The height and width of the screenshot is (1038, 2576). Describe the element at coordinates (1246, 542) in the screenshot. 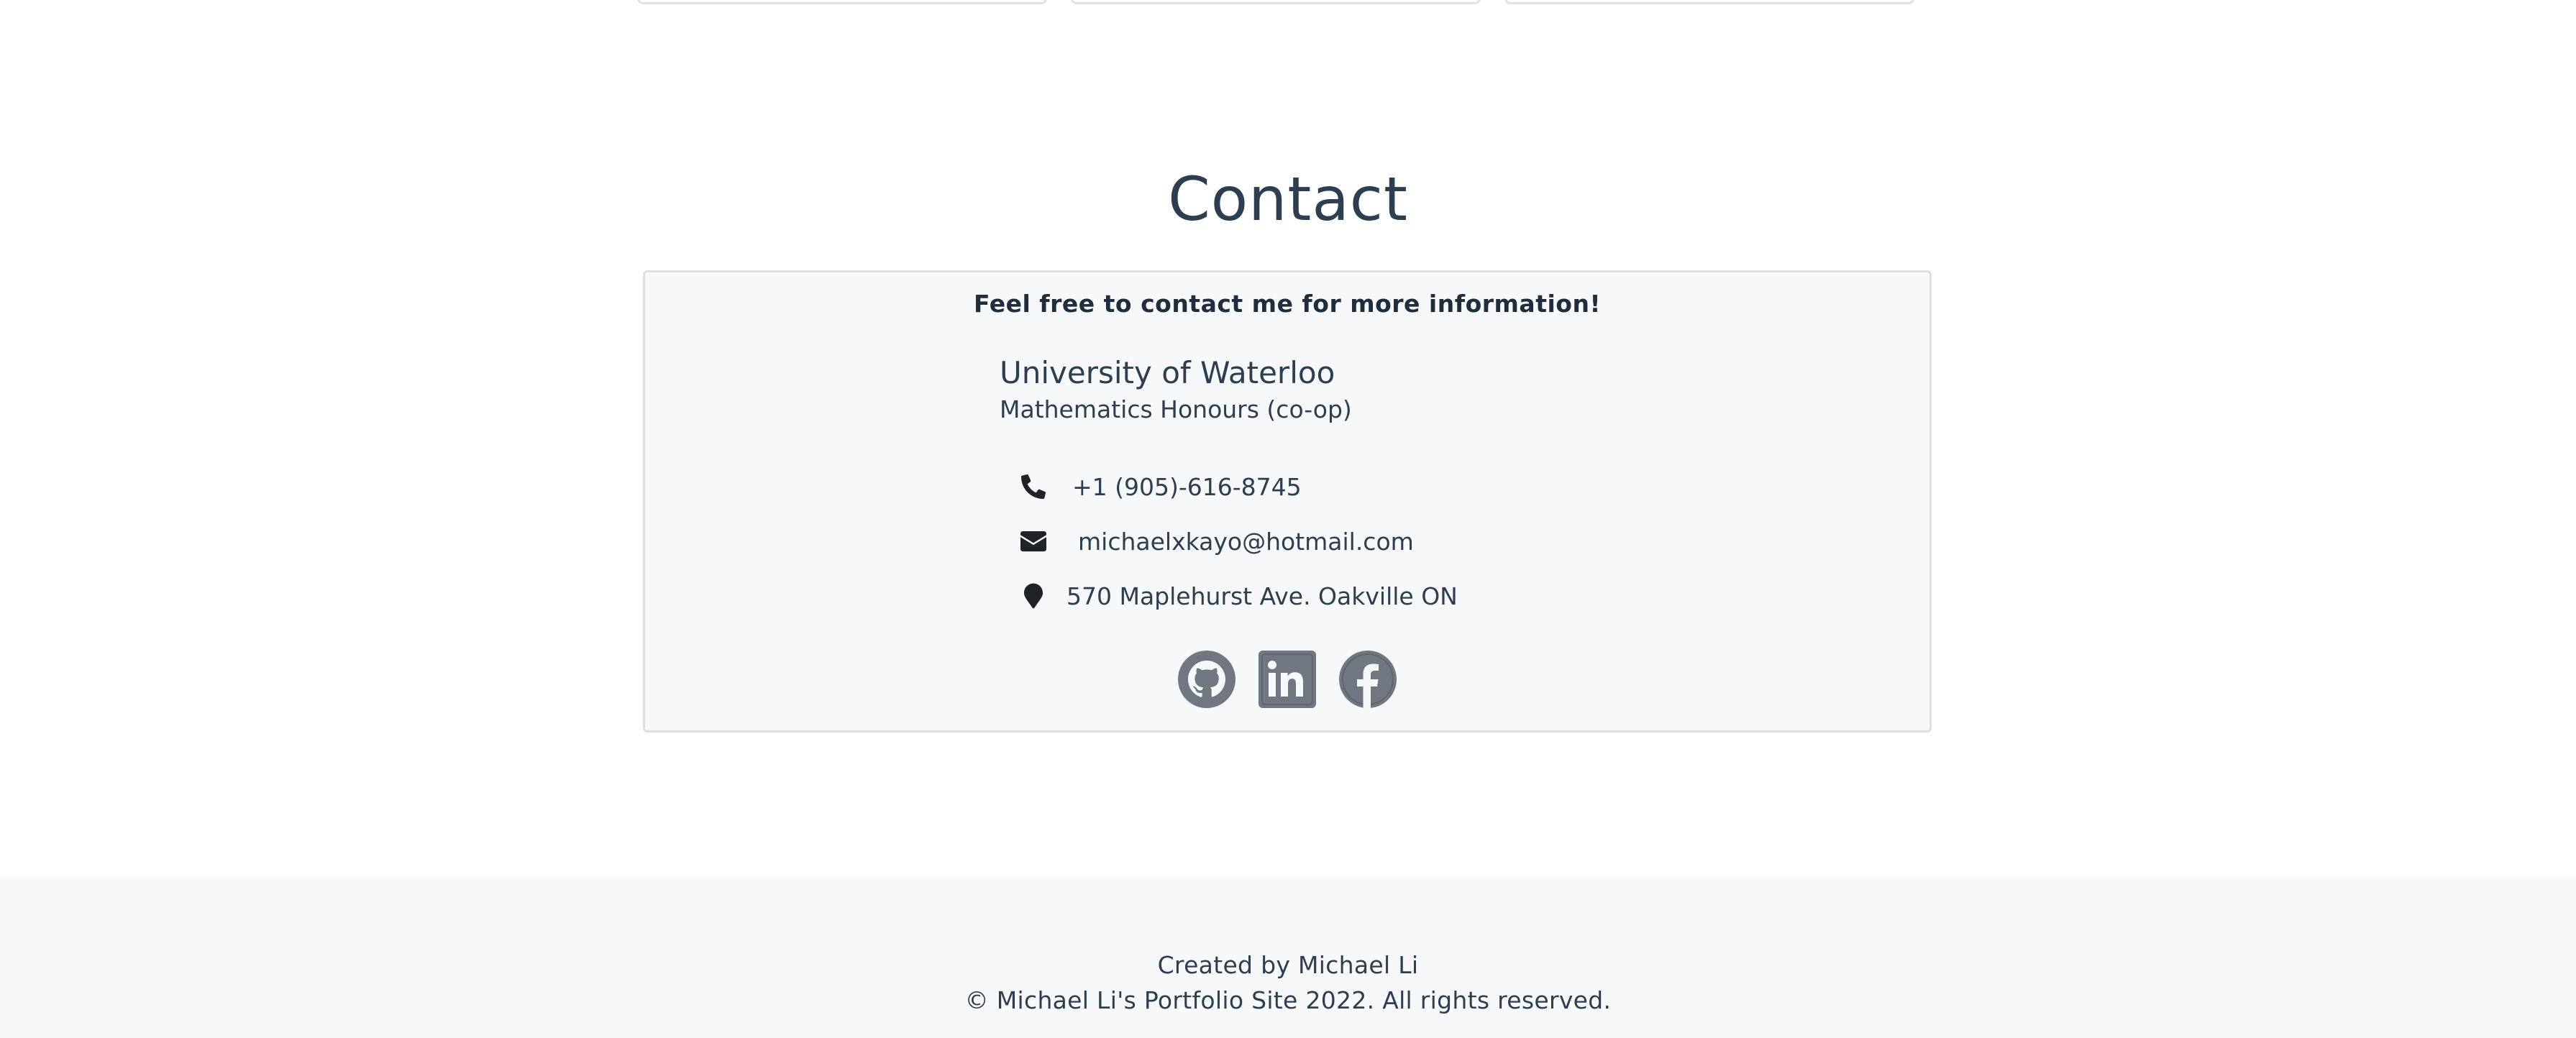

I see `email-address: michaelxkayo@hotmail.com` at that location.